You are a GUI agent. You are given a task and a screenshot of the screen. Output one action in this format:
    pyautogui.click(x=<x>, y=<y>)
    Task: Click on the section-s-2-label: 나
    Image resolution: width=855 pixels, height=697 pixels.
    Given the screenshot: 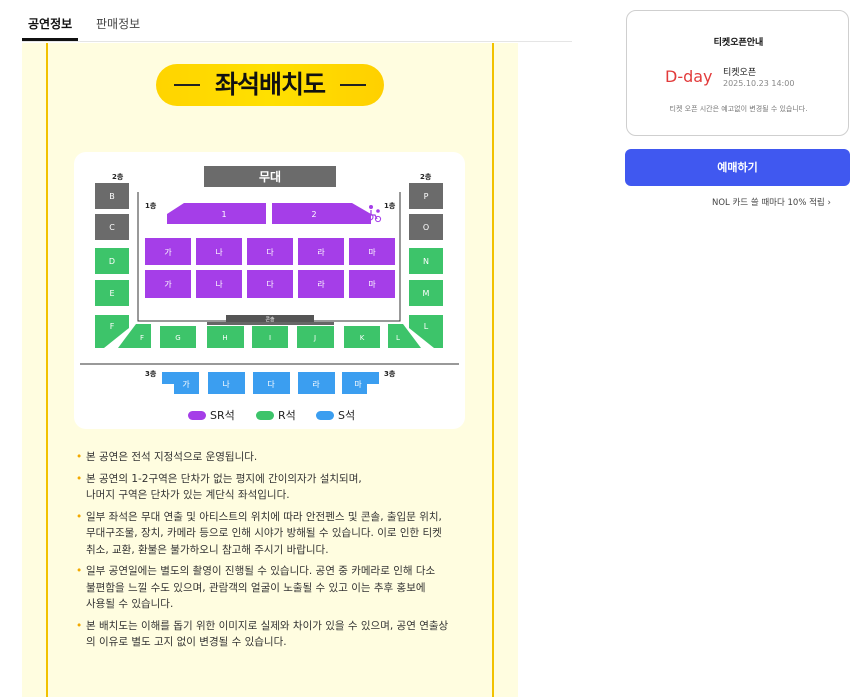 What is the action you would take?
    pyautogui.click(x=226, y=384)
    